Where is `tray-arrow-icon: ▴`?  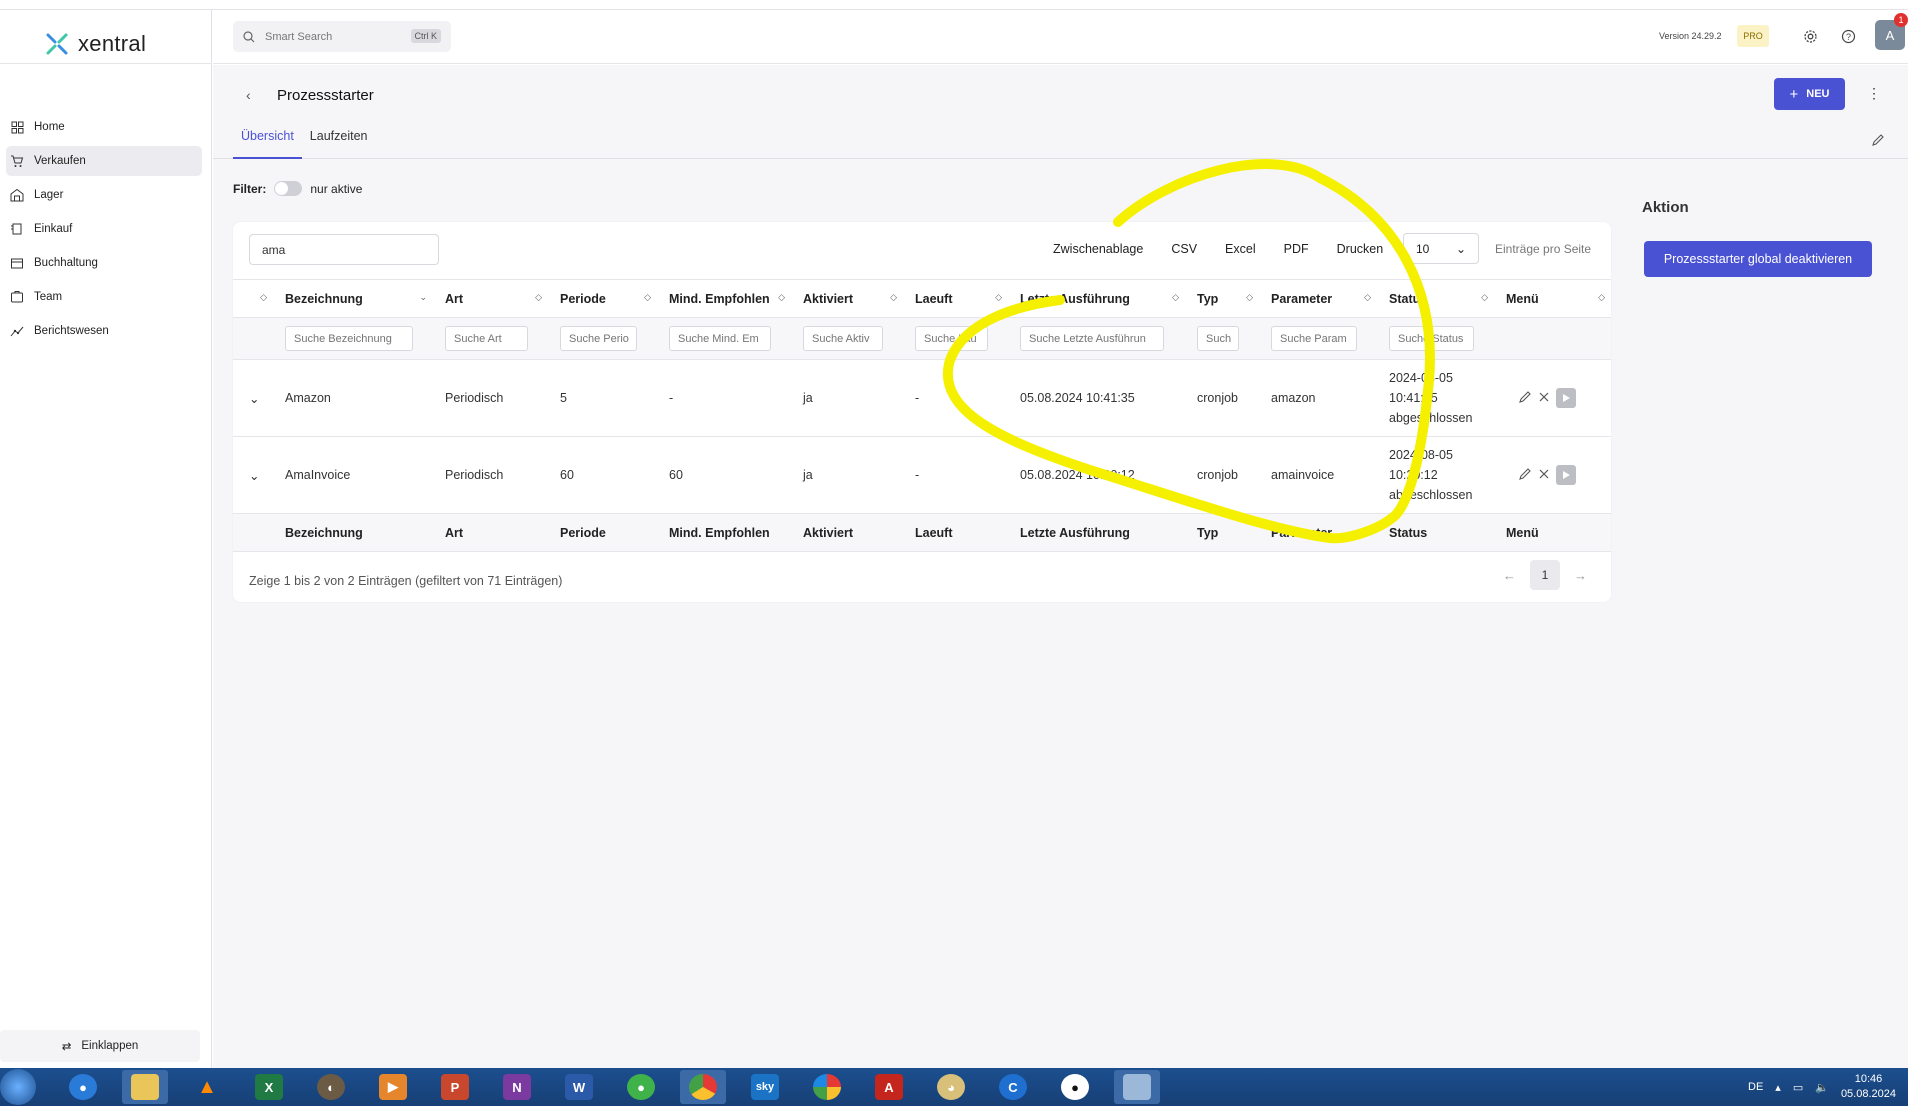
tray-arrow-icon: ▴ is located at coordinates (1778, 1087).